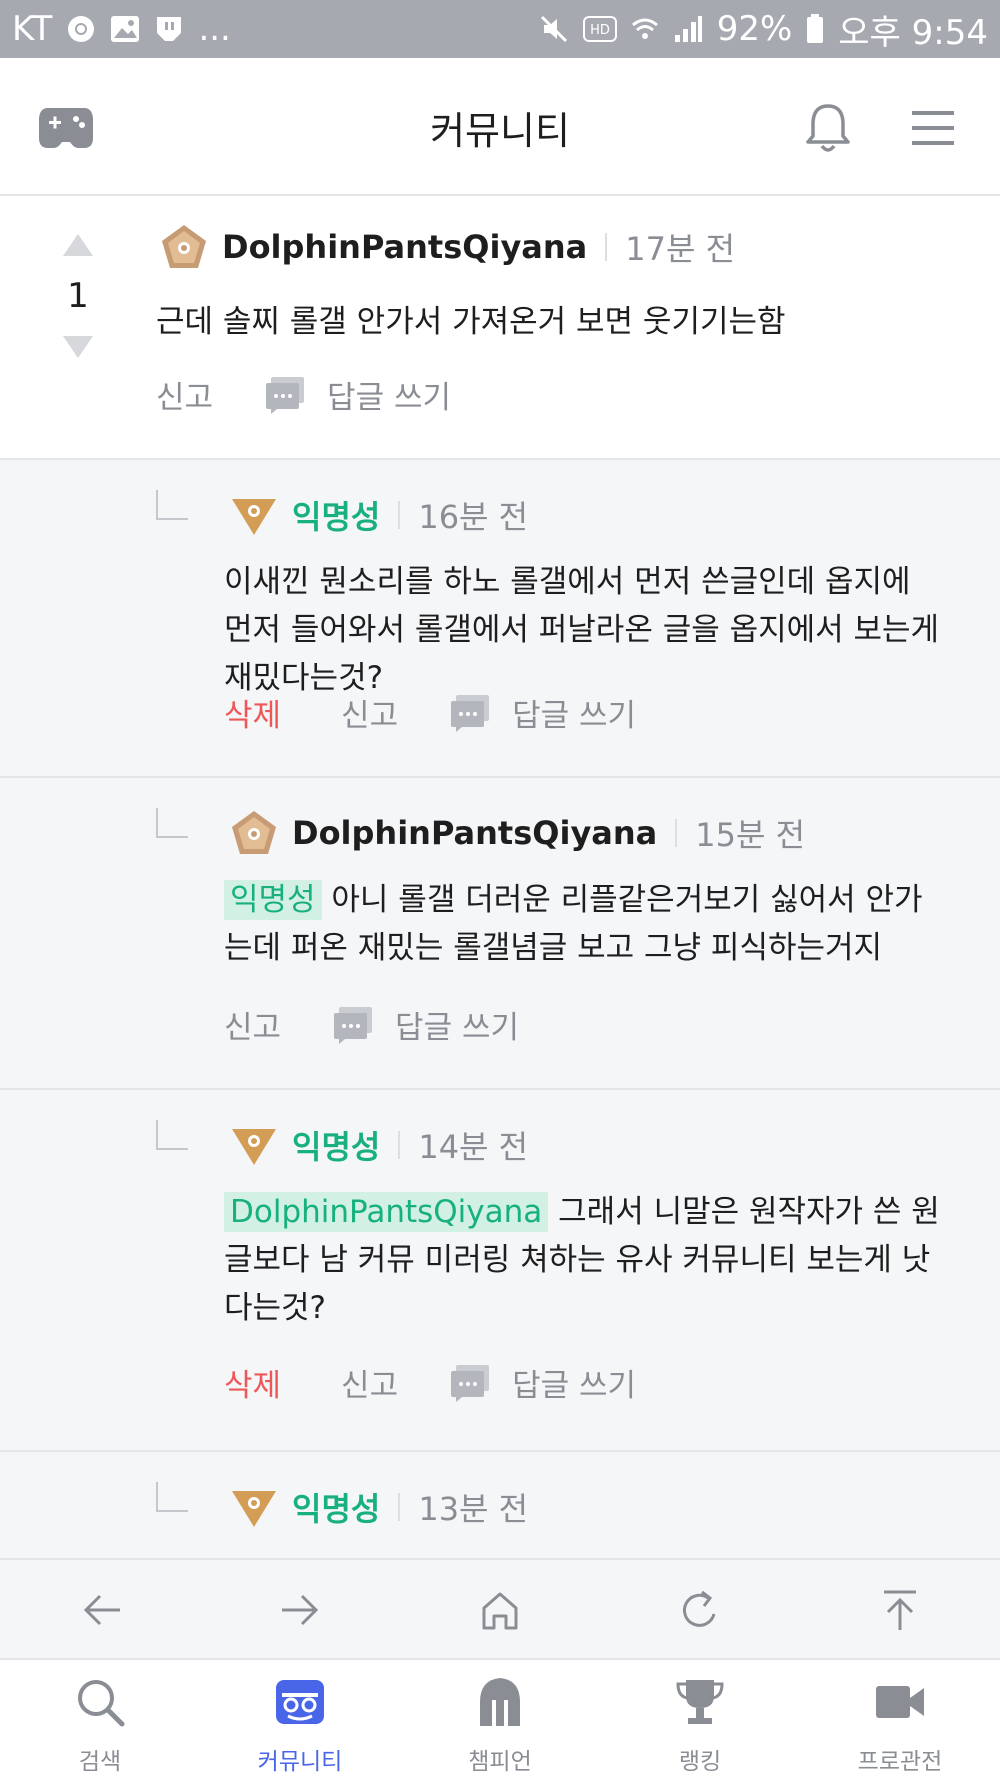 The height and width of the screenshot is (1778, 1000). I want to click on bell-icon, so click(828, 128).